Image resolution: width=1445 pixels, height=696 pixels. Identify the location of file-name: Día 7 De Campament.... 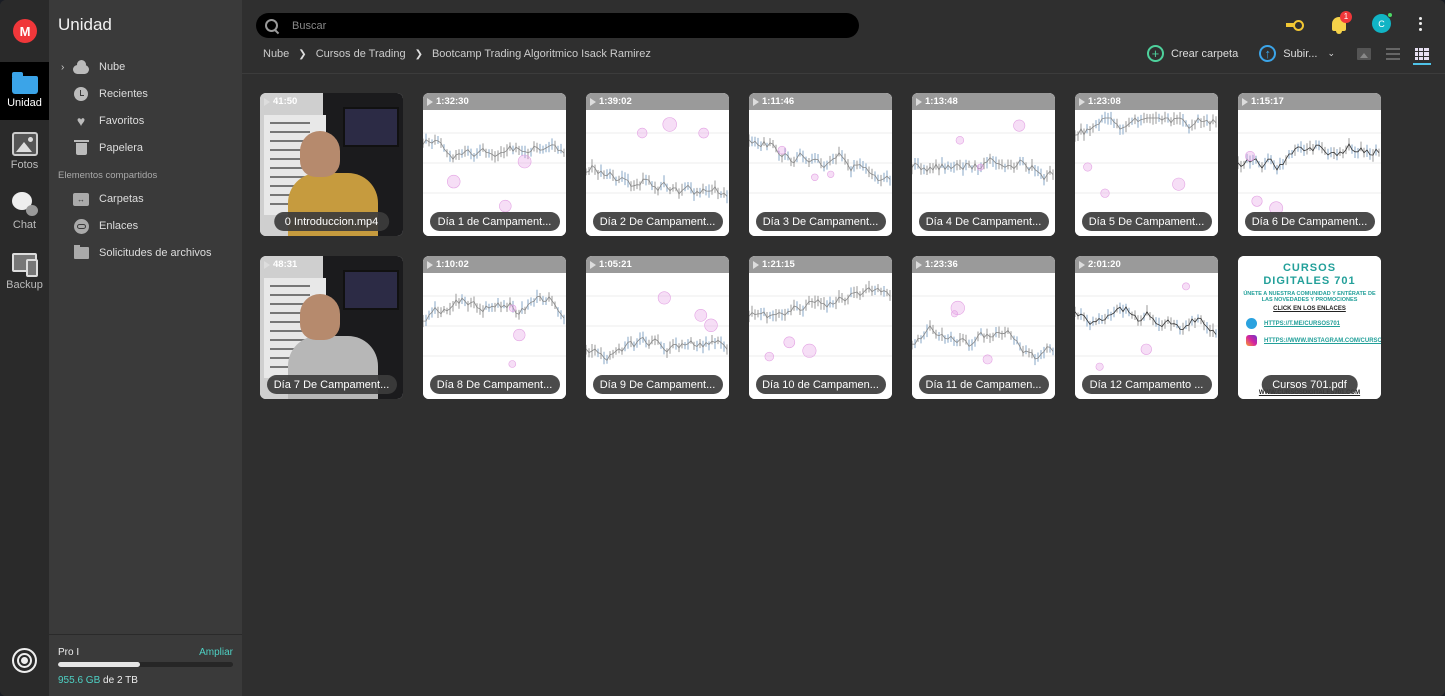
(331, 384).